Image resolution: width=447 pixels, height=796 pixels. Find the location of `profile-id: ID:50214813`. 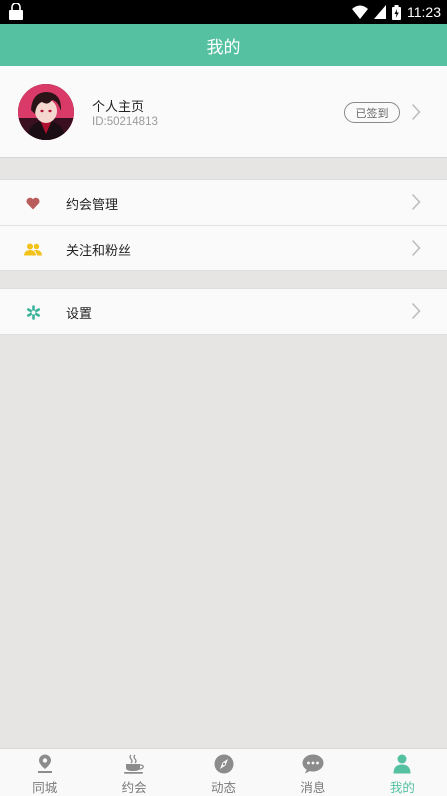

profile-id: ID:50214813 is located at coordinates (125, 122).